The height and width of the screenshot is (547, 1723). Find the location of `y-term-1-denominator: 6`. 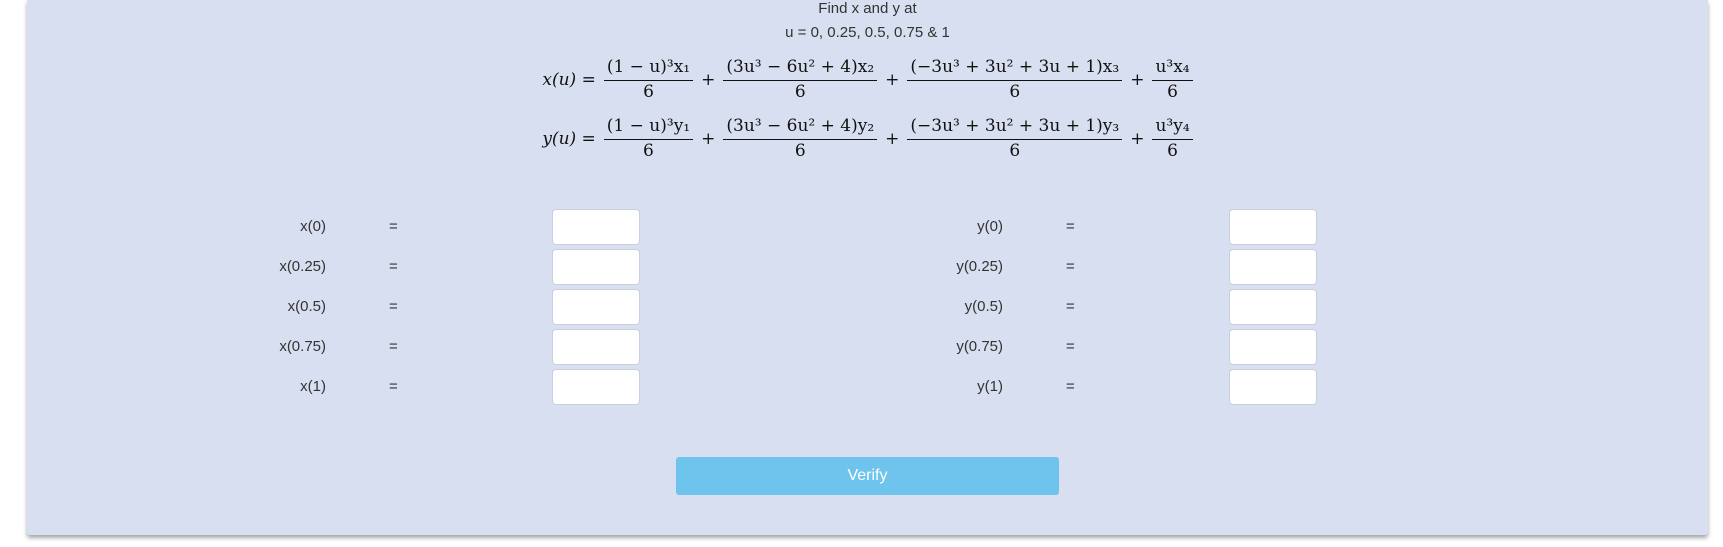

y-term-1-denominator: 6 is located at coordinates (648, 150).